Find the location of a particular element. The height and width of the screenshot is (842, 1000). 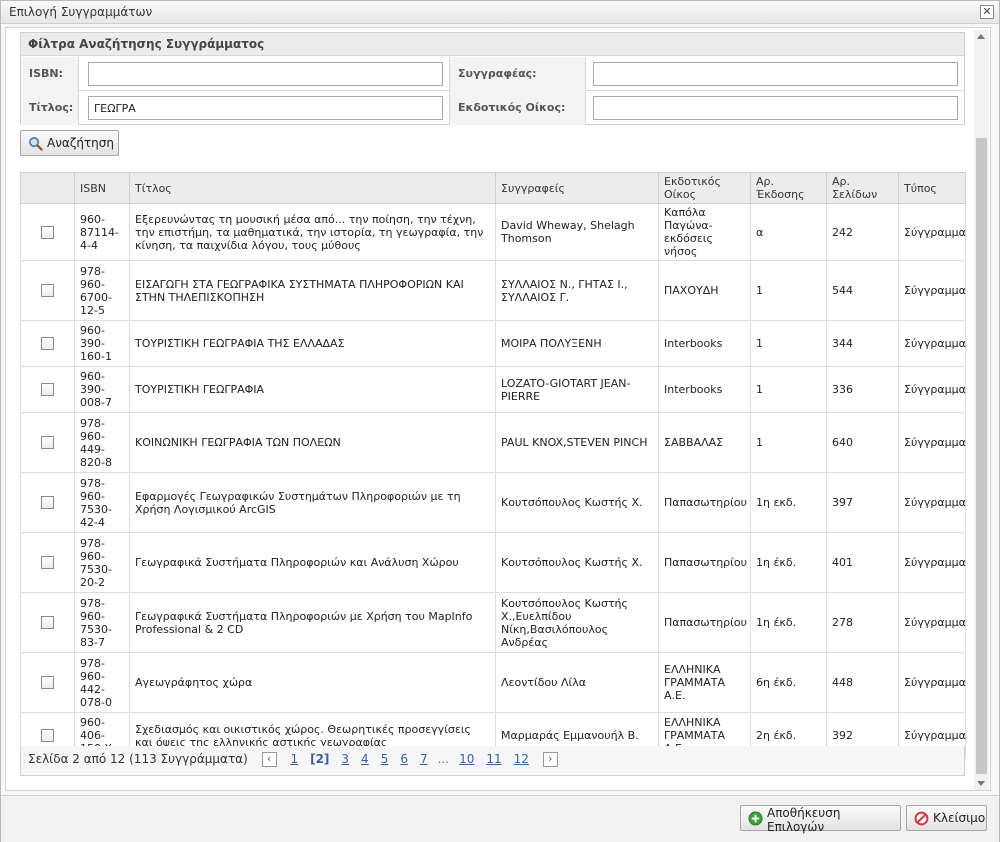

cell-title: ΤΟΥΡΙΣΤΙΚΗ ΓΕΩΓΡΑΦΙΑ is located at coordinates (312, 389).